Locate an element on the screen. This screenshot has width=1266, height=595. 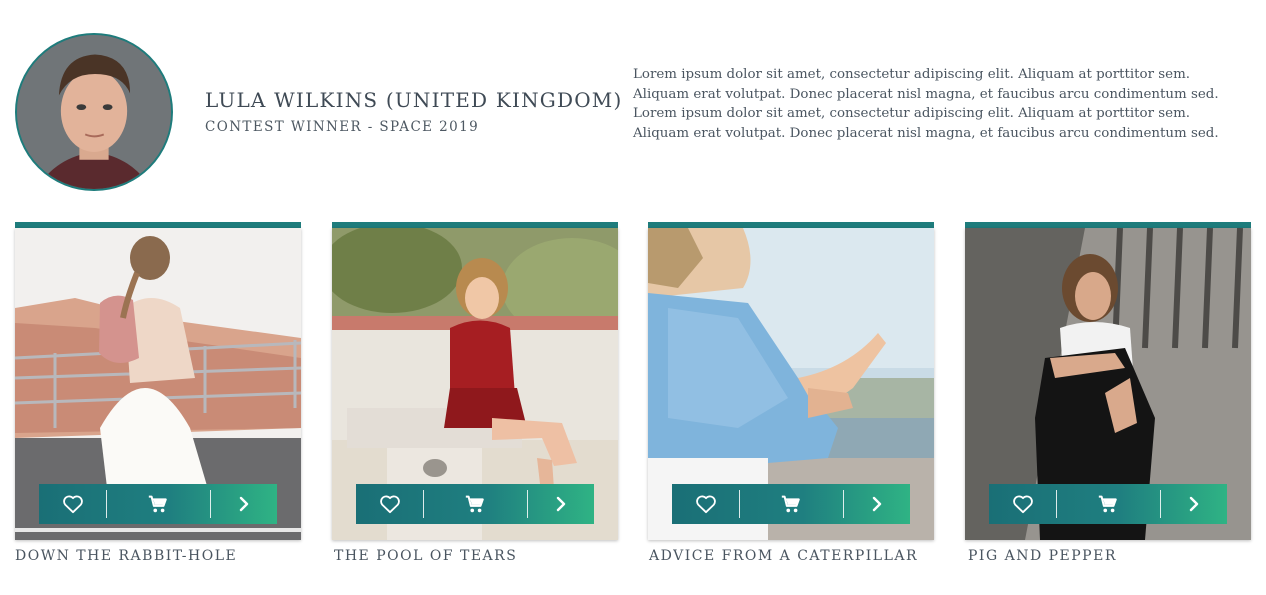
avatar-photo is located at coordinates (94, 112).